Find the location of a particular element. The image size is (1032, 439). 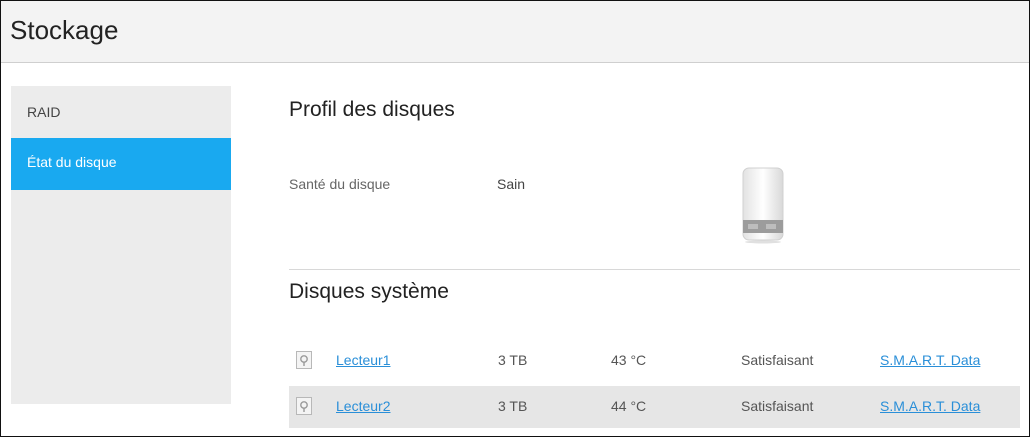

system-disks-heading: Disques système is located at coordinates (369, 291).